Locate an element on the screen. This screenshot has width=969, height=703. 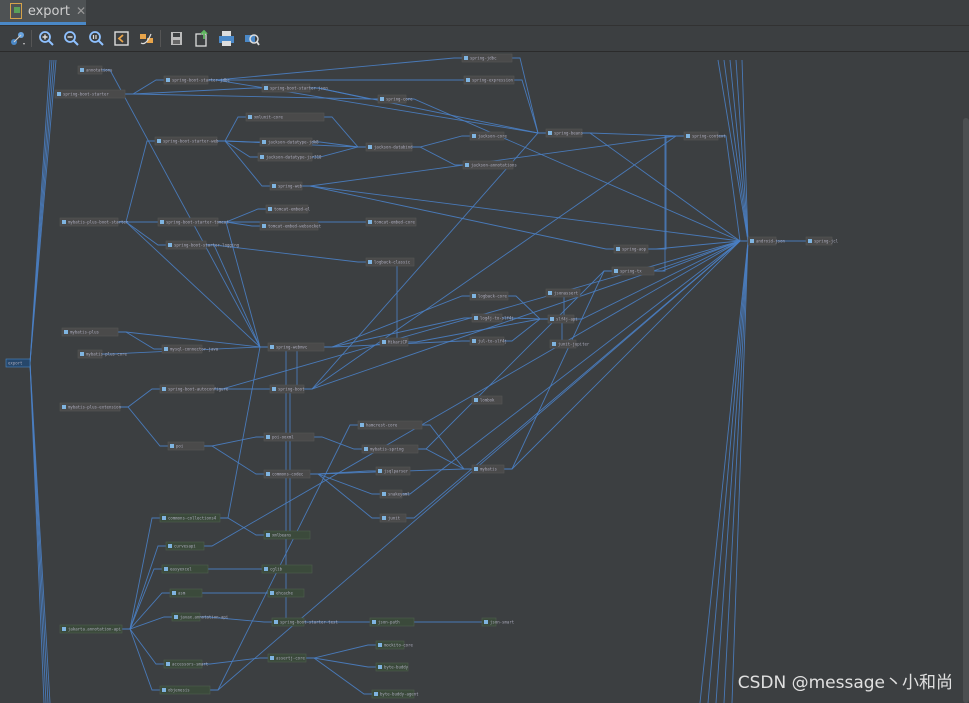
close-icon: ✕ is located at coordinates (81, 11).